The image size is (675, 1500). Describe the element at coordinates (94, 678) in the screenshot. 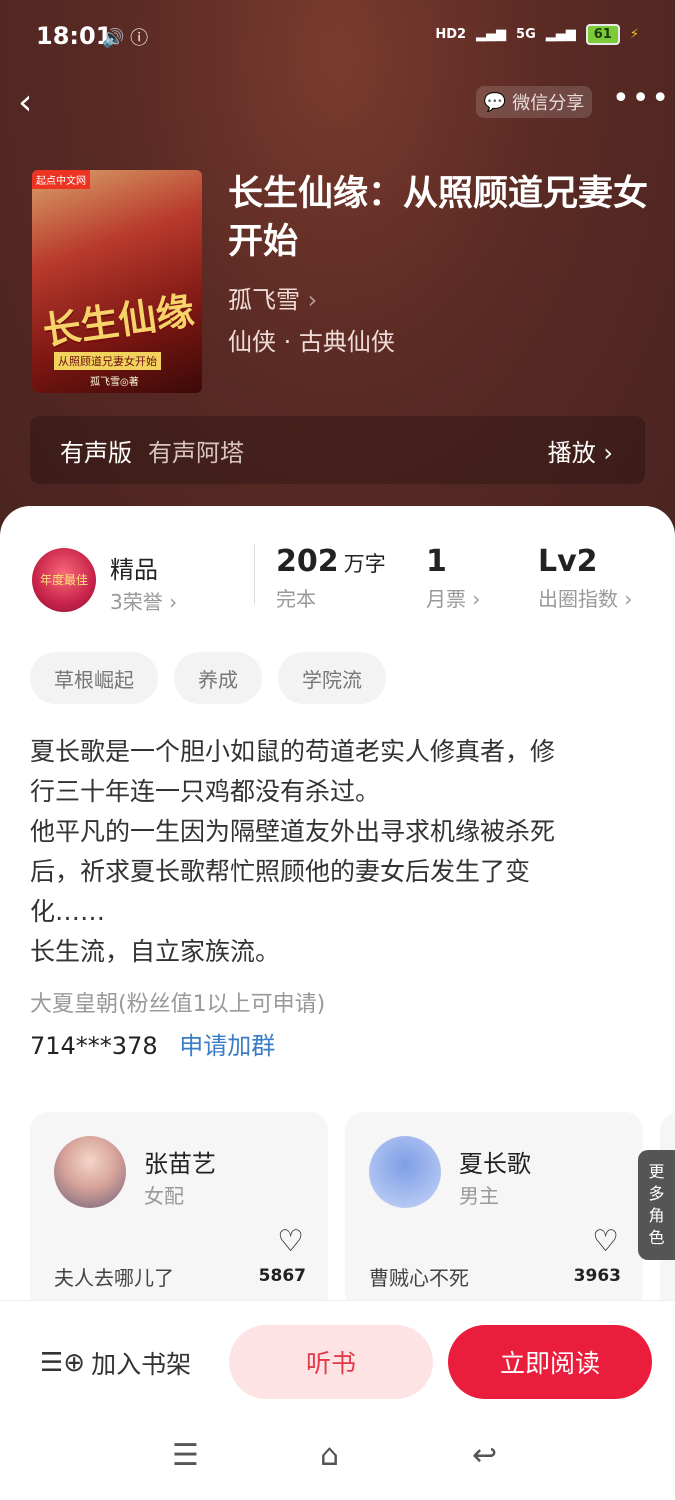

I see `tag-chip: 草根崛起` at that location.